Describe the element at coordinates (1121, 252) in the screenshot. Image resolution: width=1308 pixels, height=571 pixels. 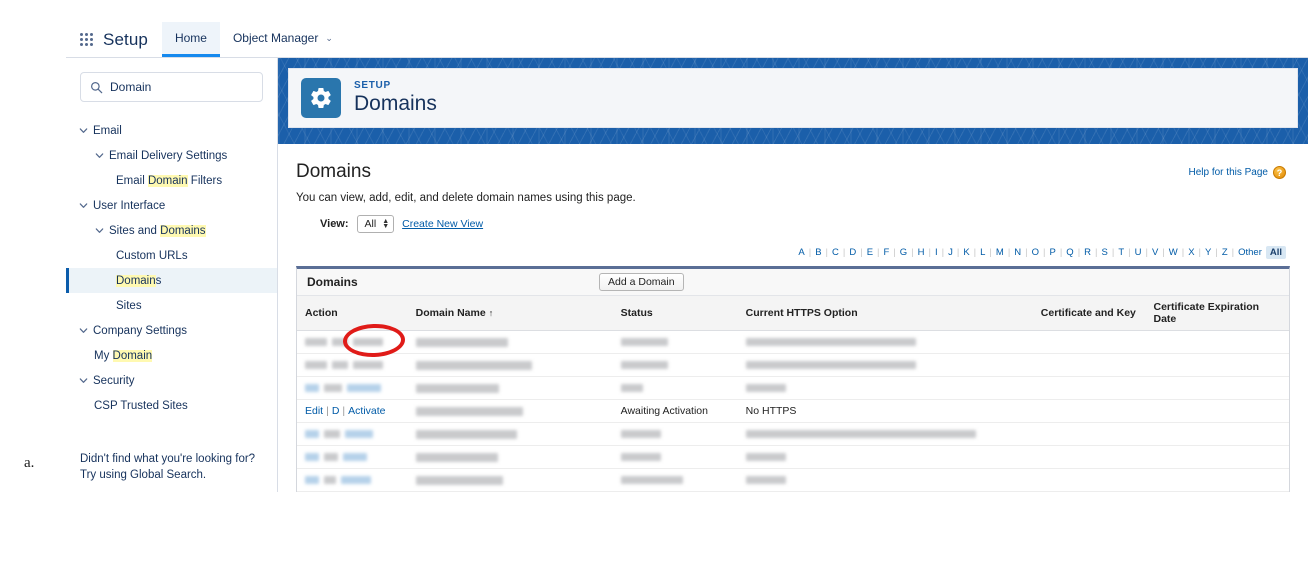
I see `alpha-filter-T: T` at that location.